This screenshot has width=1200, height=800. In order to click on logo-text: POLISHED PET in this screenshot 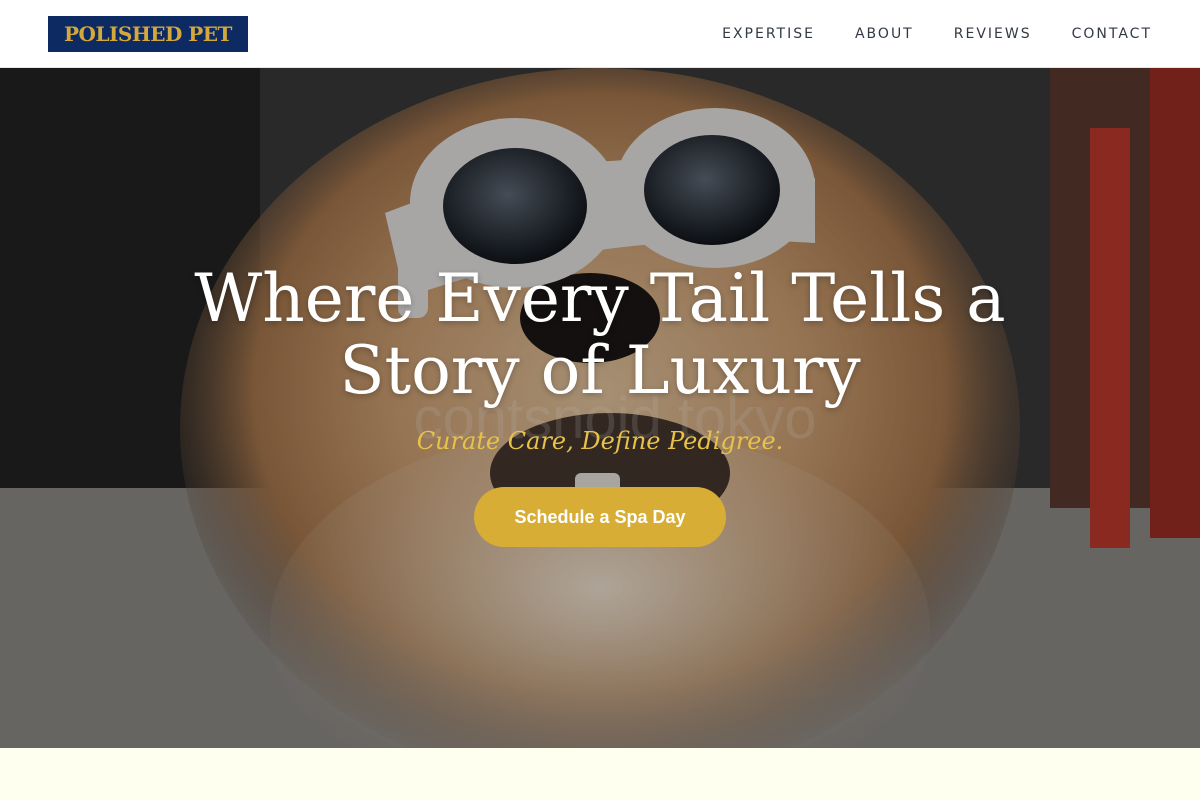, I will do `click(148, 34)`.